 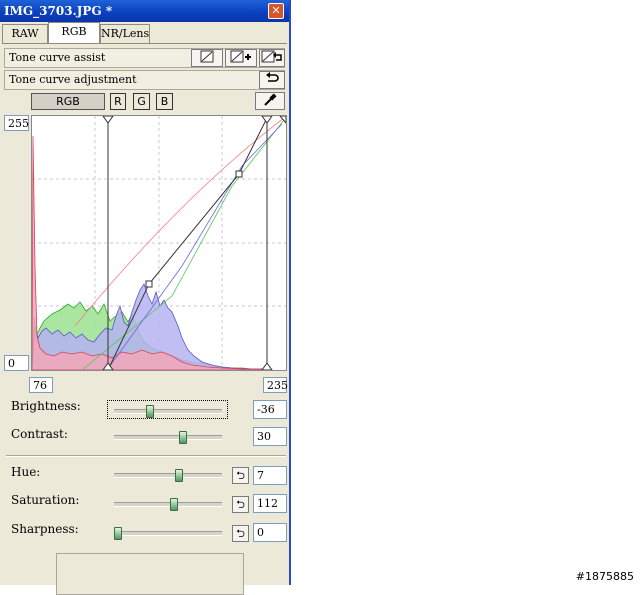 I want to click on linear-curve-icon, so click(x=207, y=56).